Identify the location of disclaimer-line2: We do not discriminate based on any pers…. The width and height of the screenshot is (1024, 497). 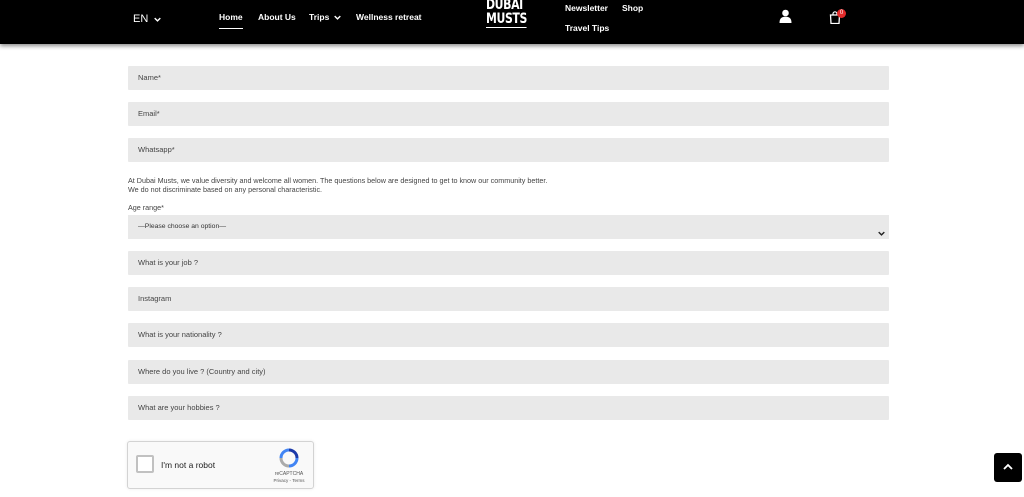
(225, 189).